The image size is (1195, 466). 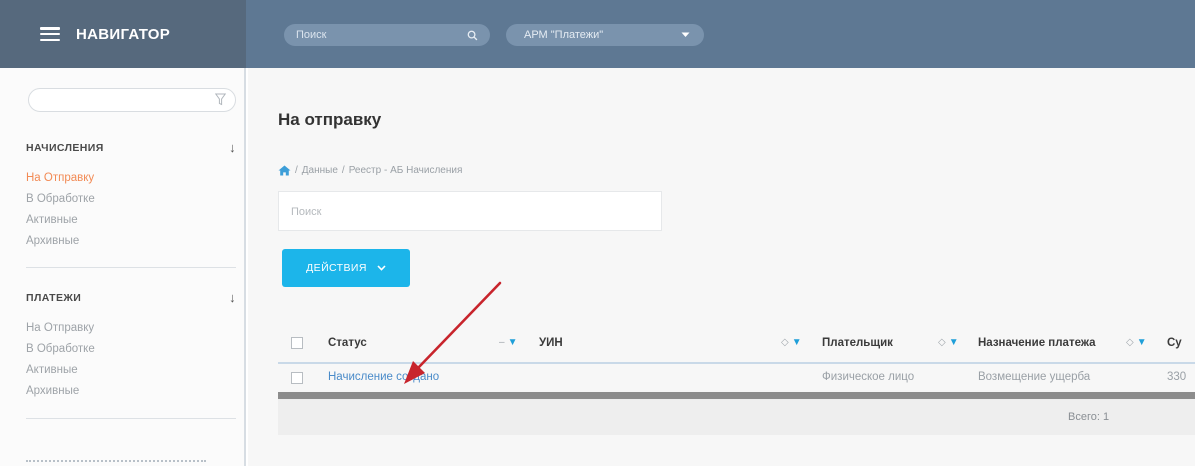 What do you see at coordinates (118, 297) in the screenshot?
I see `section-header-payments: ПЛАТЕЖИ ↓` at bounding box center [118, 297].